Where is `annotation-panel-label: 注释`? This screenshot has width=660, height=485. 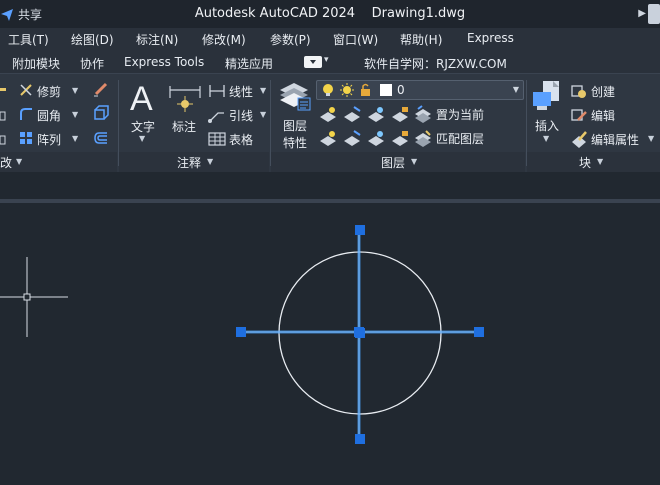
annotation-panel-label: 注释 is located at coordinates (189, 162).